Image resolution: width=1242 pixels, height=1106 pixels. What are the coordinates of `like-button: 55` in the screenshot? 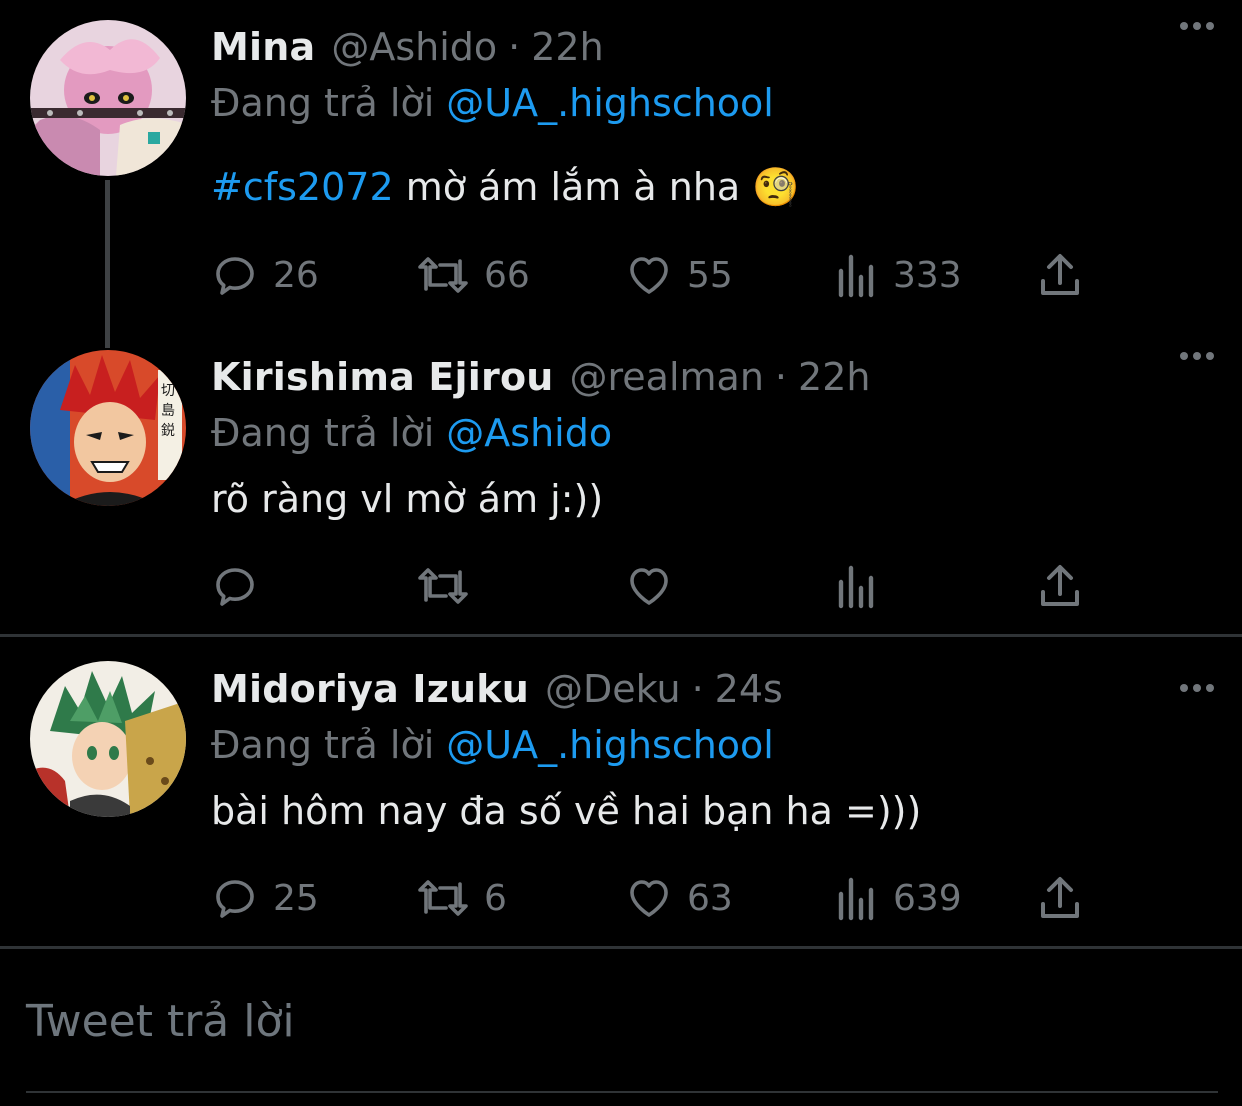 It's located at (679, 275).